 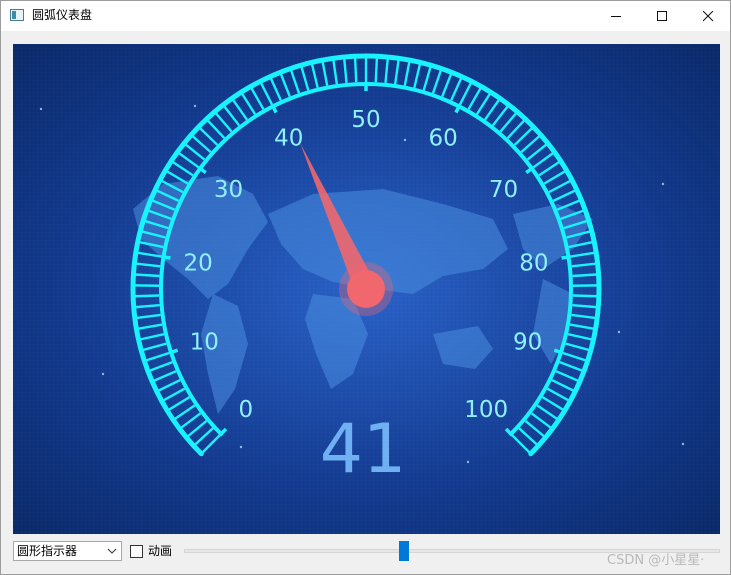 What do you see at coordinates (486, 410) in the screenshot?
I see `gauge-scale-label: 100` at bounding box center [486, 410].